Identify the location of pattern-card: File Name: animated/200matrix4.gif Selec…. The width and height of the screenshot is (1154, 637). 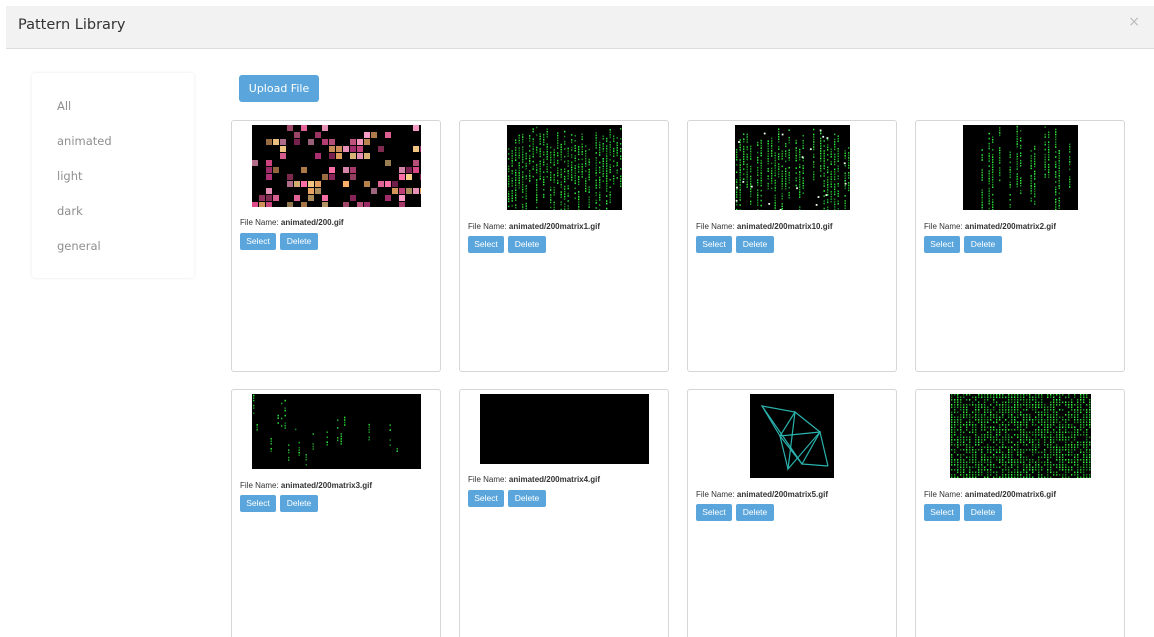
(564, 513).